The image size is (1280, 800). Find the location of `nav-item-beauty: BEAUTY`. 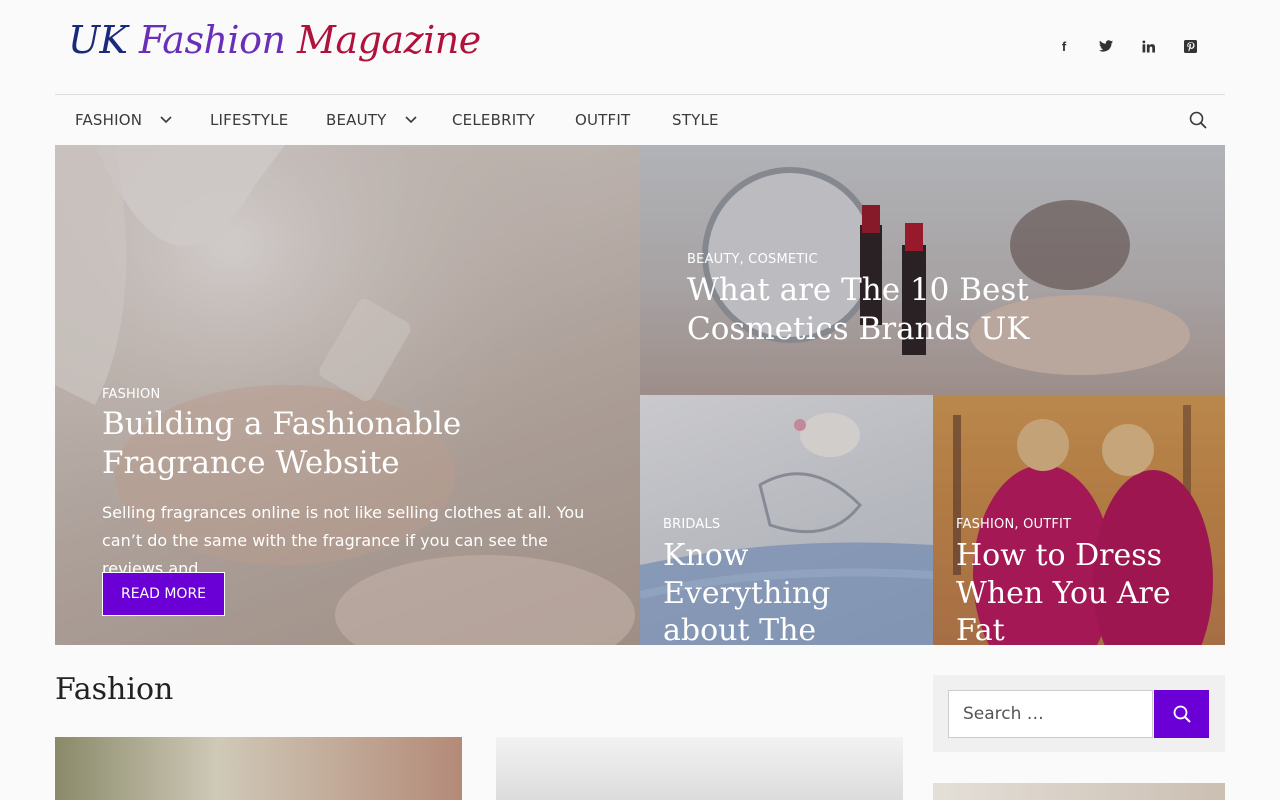

nav-item-beauty: BEAUTY is located at coordinates (371, 120).